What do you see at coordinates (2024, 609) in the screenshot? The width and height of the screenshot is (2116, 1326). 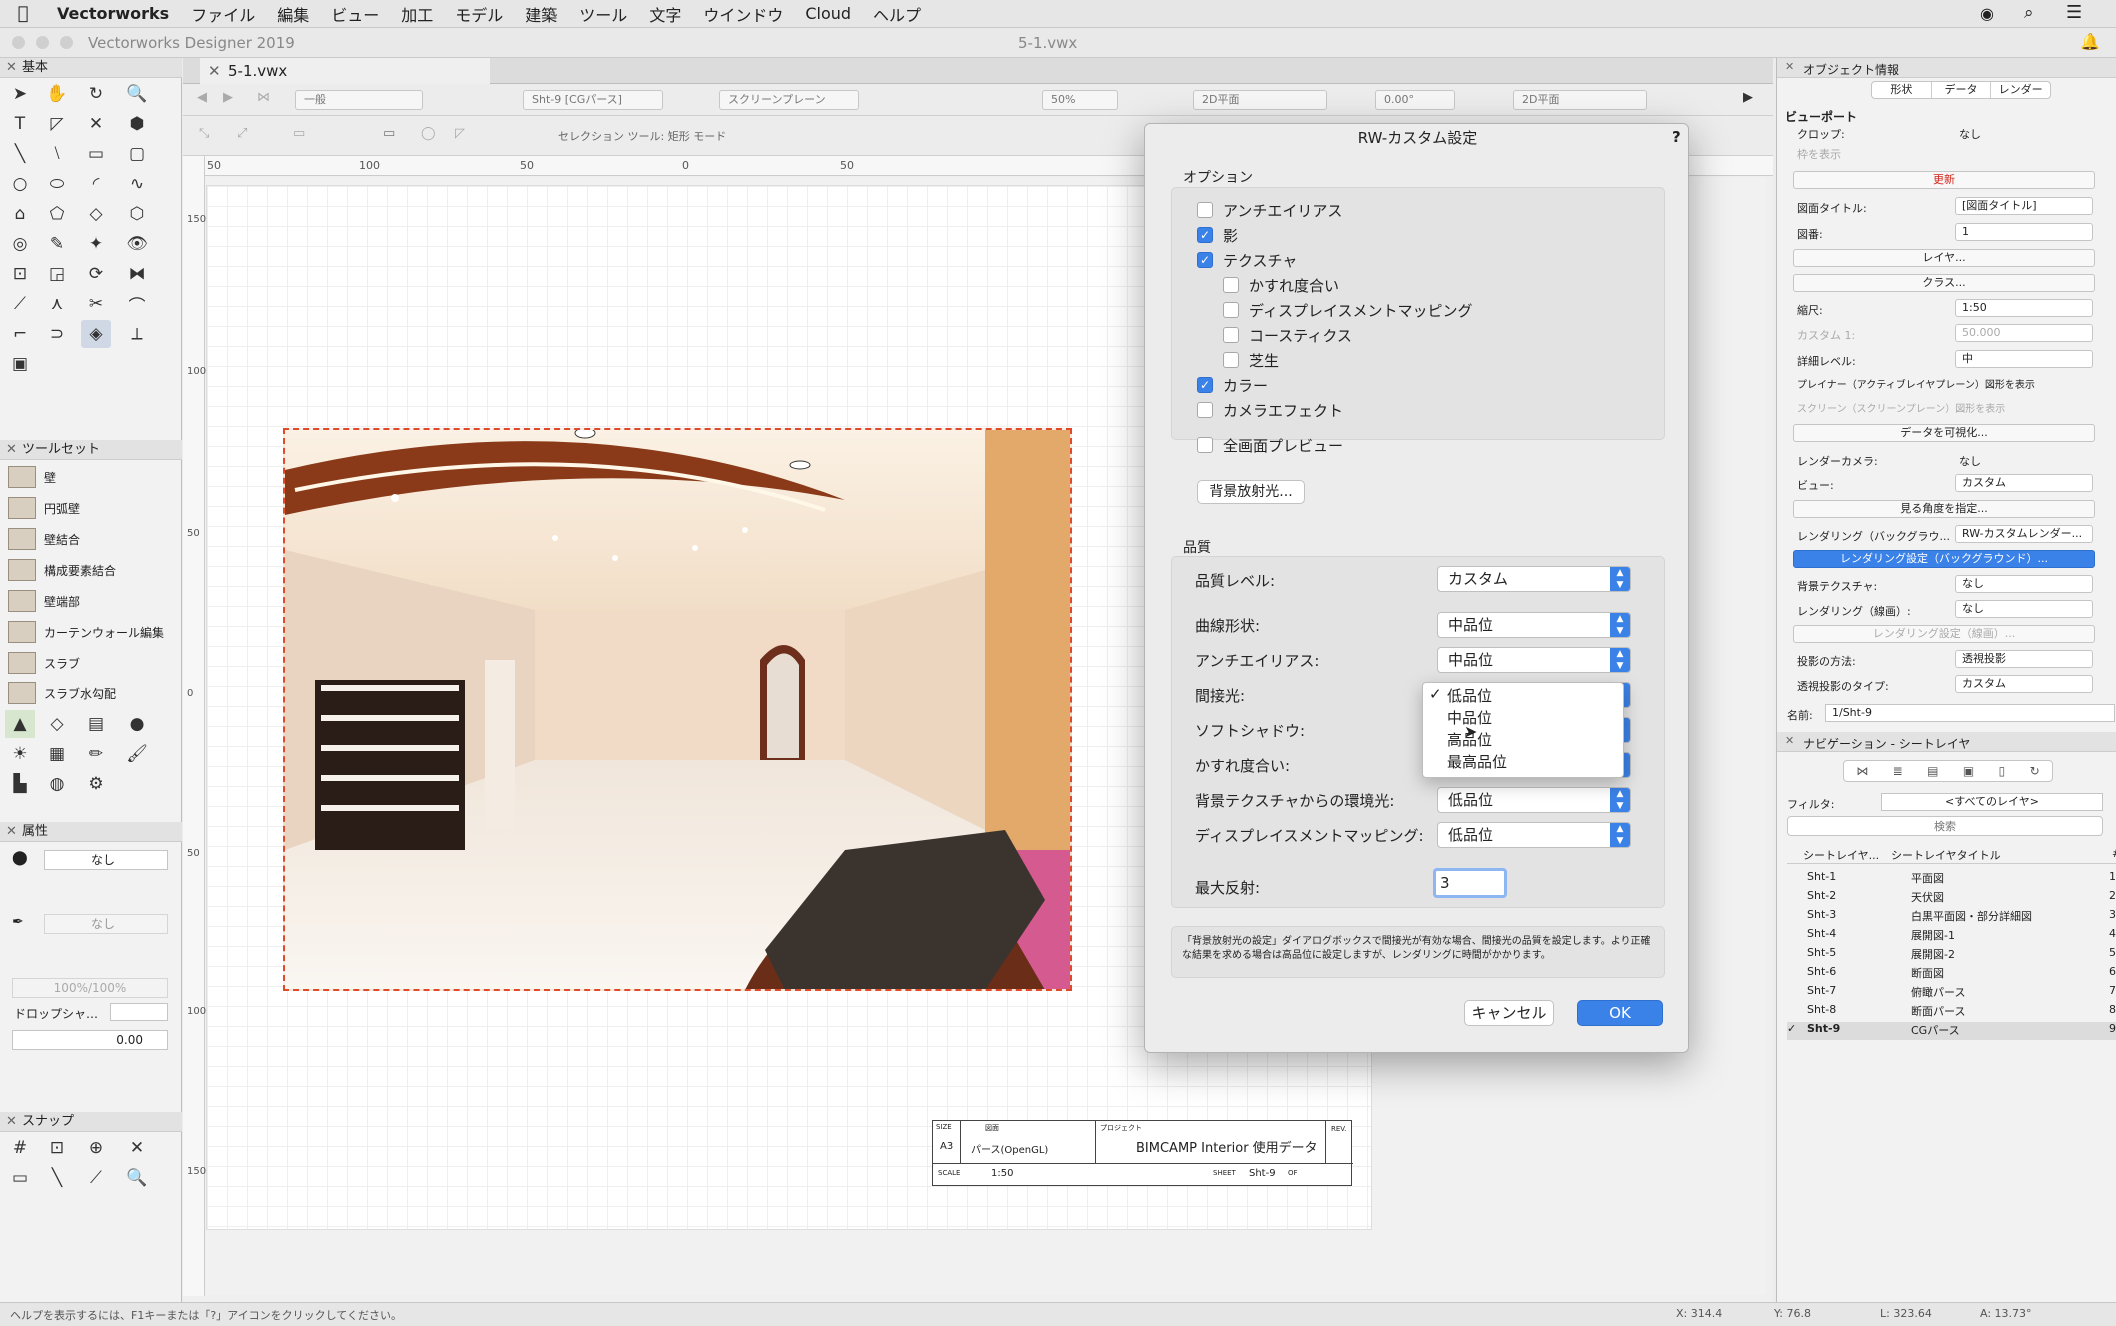 I see `render-line-select: なし` at bounding box center [2024, 609].